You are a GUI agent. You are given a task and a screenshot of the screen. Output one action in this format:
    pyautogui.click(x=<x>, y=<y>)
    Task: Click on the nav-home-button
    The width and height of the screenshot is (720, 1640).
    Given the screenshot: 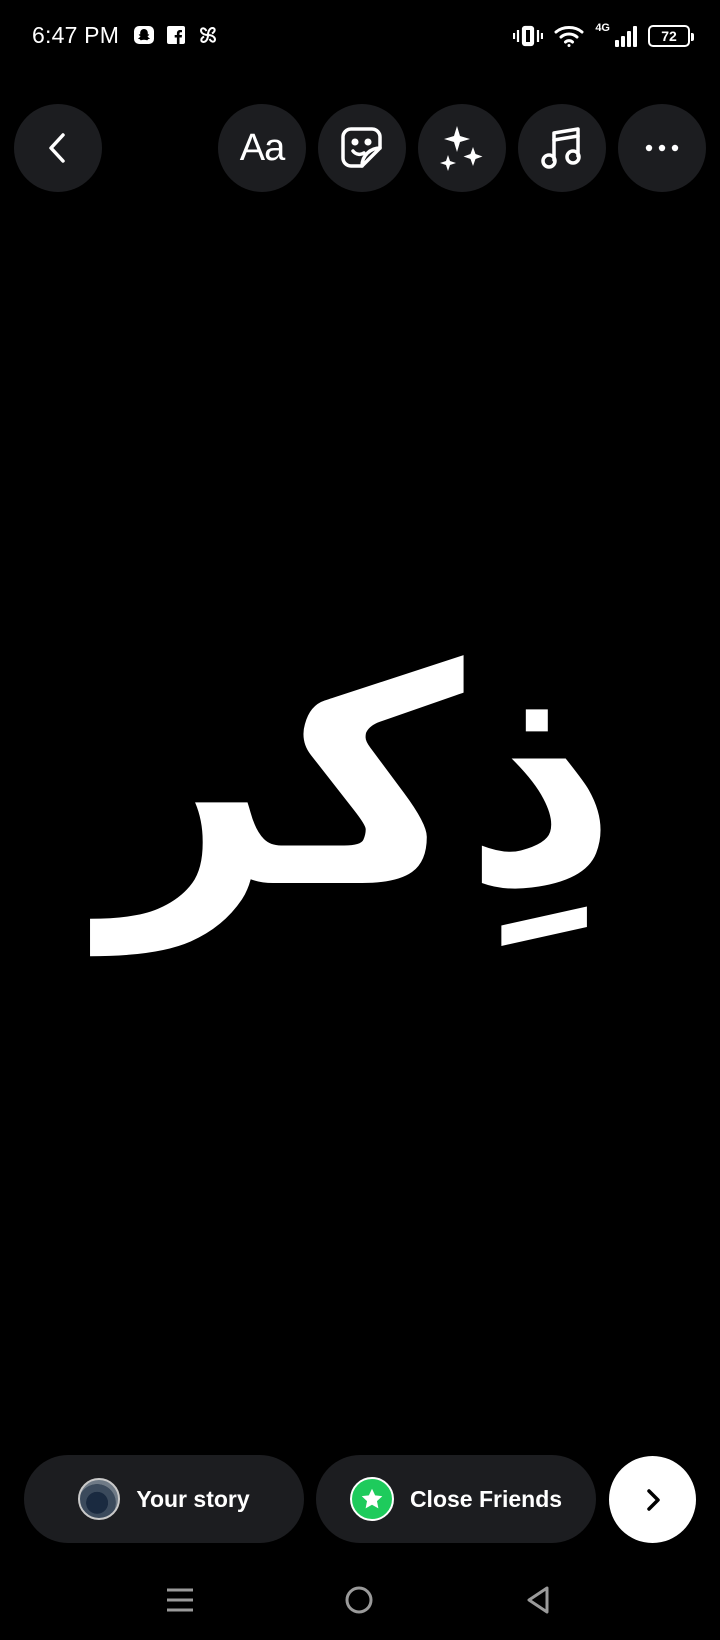 What is the action you would take?
    pyautogui.click(x=359, y=1600)
    